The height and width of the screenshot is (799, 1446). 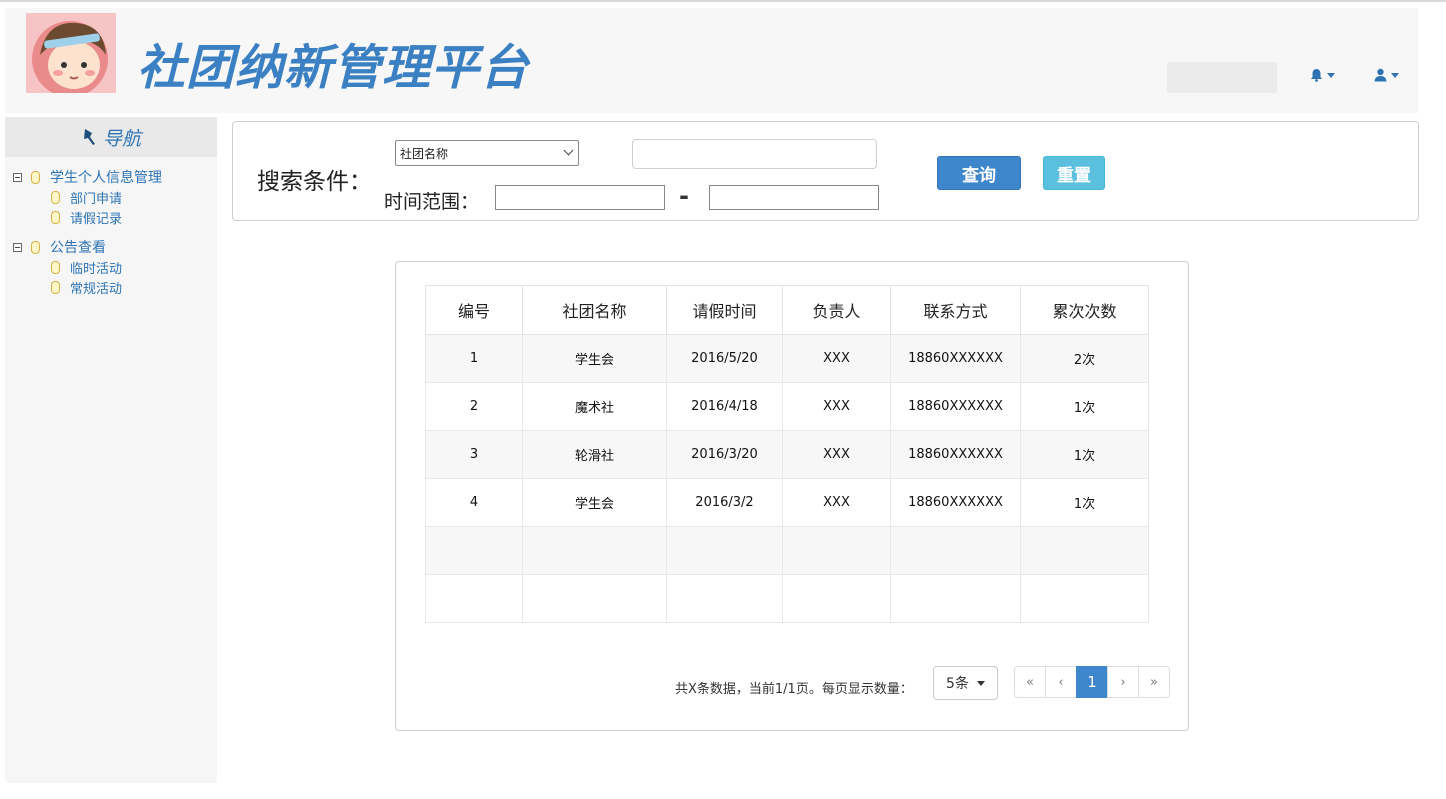 What do you see at coordinates (724, 406) in the screenshot?
I see `table-cell: 2016/4/18` at bounding box center [724, 406].